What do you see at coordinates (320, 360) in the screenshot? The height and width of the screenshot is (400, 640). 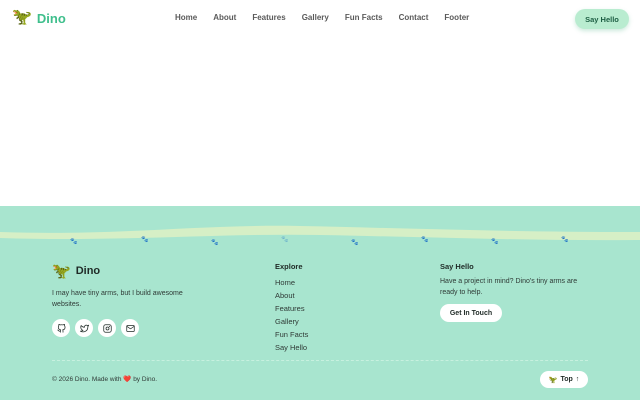 I see `footer-divider` at bounding box center [320, 360].